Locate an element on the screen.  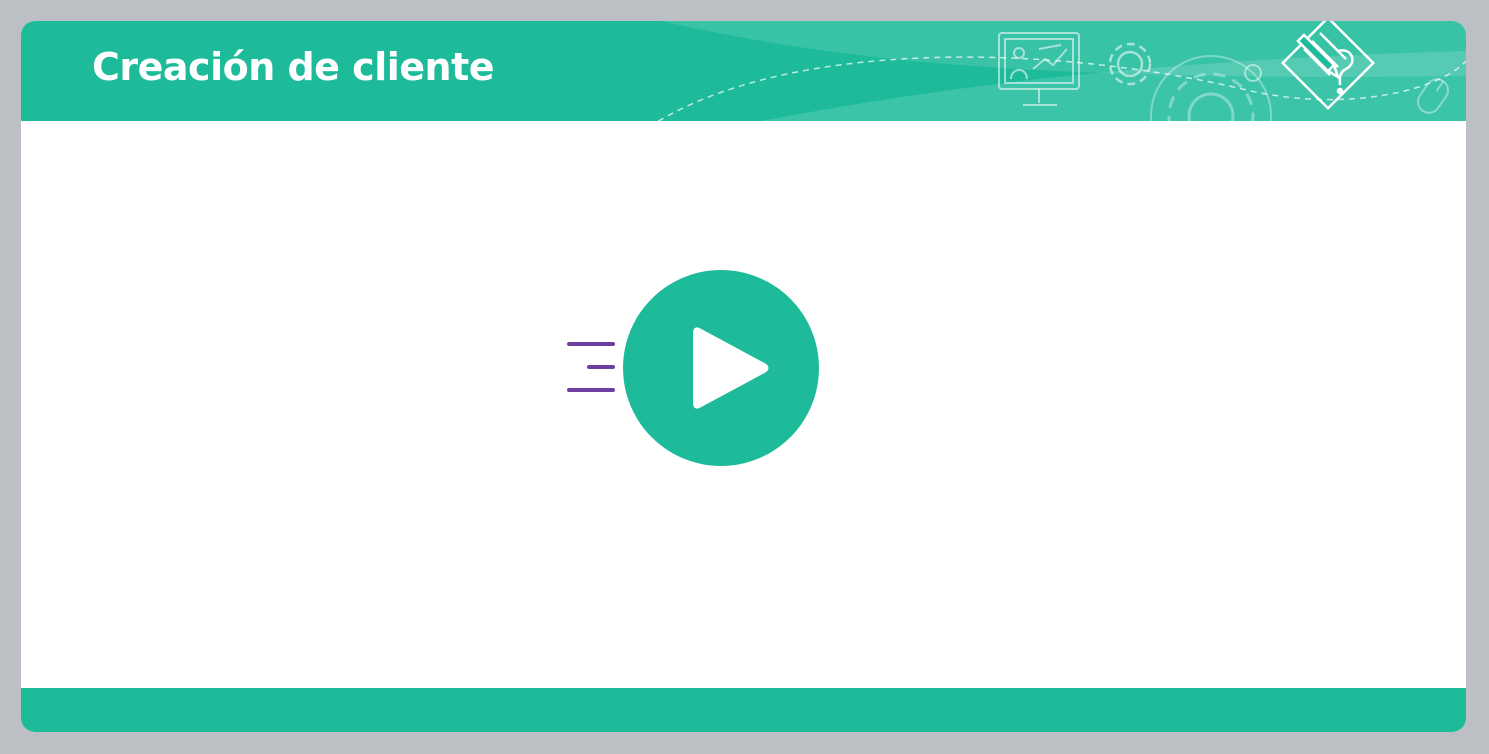
play-button is located at coordinates (721, 368).